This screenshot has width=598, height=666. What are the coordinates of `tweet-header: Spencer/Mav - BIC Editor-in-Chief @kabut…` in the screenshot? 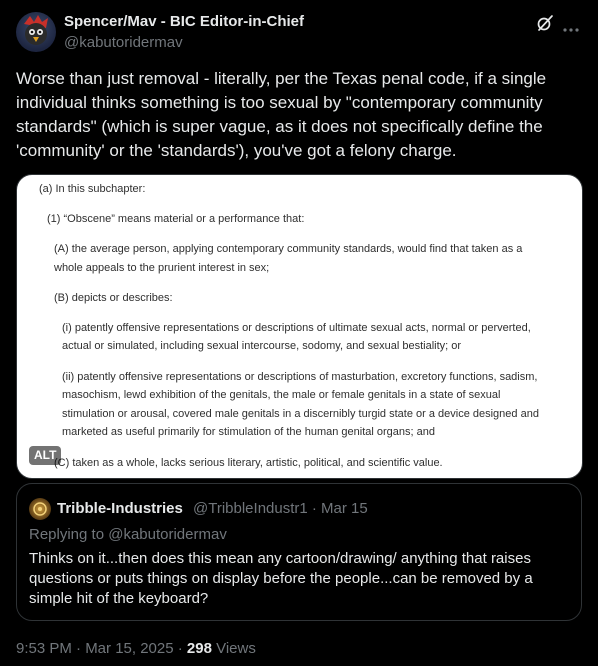 It's located at (299, 34).